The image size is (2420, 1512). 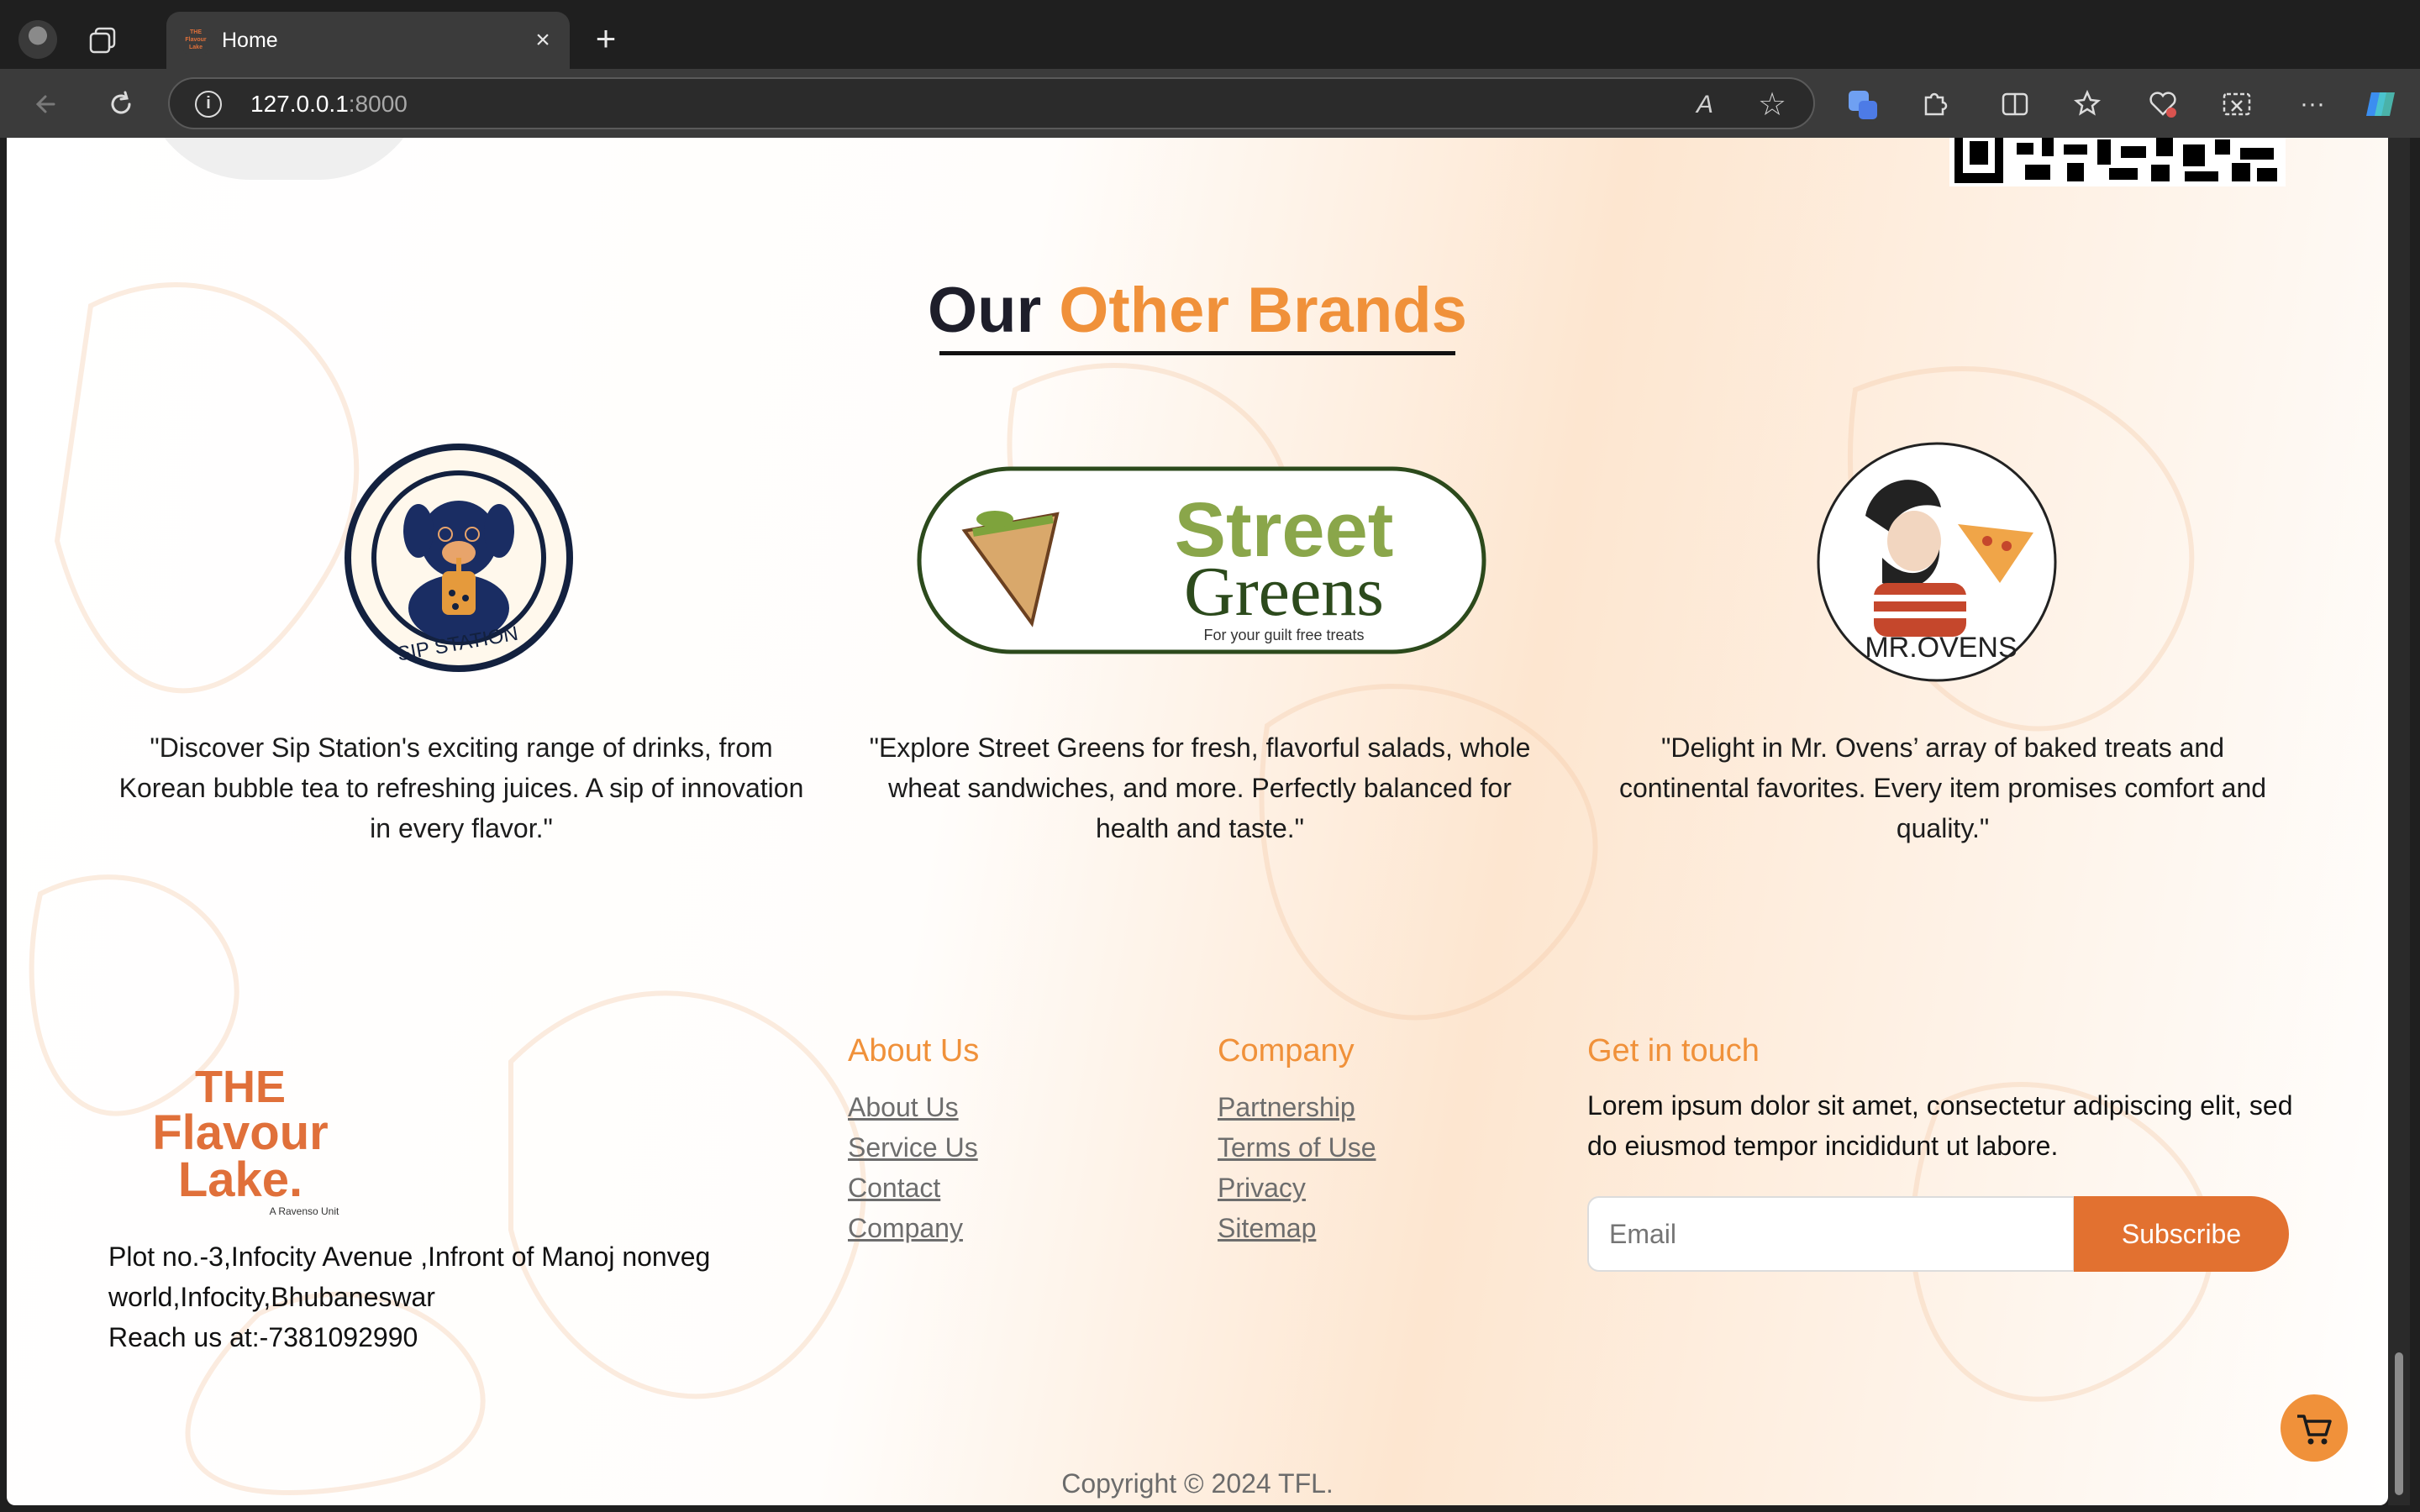 I want to click on tab-favicon: THE Flavour Lake, so click(x=195, y=41).